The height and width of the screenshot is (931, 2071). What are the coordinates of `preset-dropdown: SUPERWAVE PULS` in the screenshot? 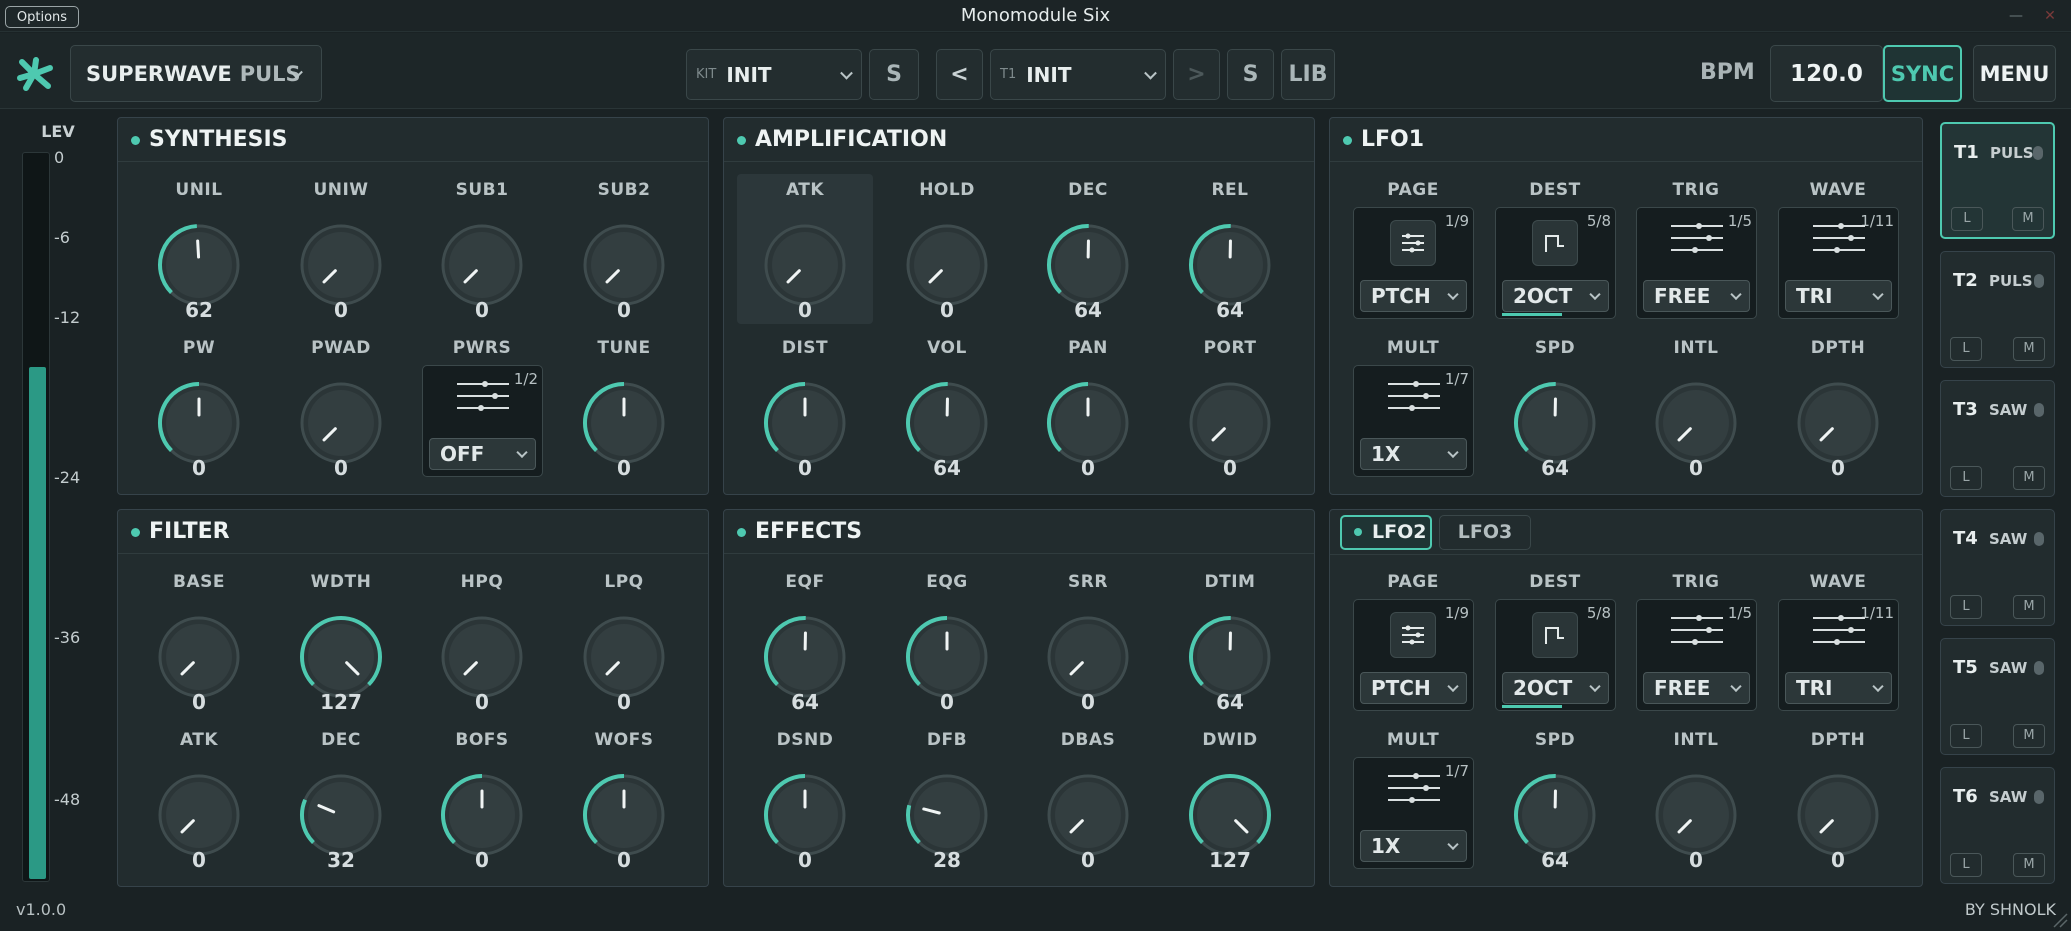 It's located at (196, 73).